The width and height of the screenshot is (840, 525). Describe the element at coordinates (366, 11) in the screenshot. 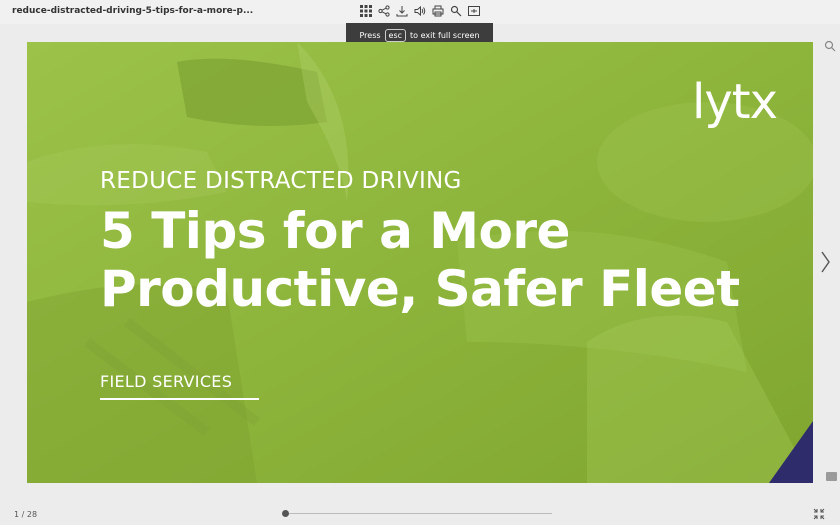

I see `grid-icon` at that location.